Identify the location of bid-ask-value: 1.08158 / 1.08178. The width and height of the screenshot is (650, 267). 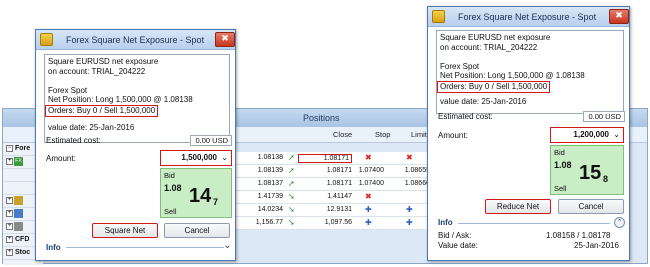
(578, 235).